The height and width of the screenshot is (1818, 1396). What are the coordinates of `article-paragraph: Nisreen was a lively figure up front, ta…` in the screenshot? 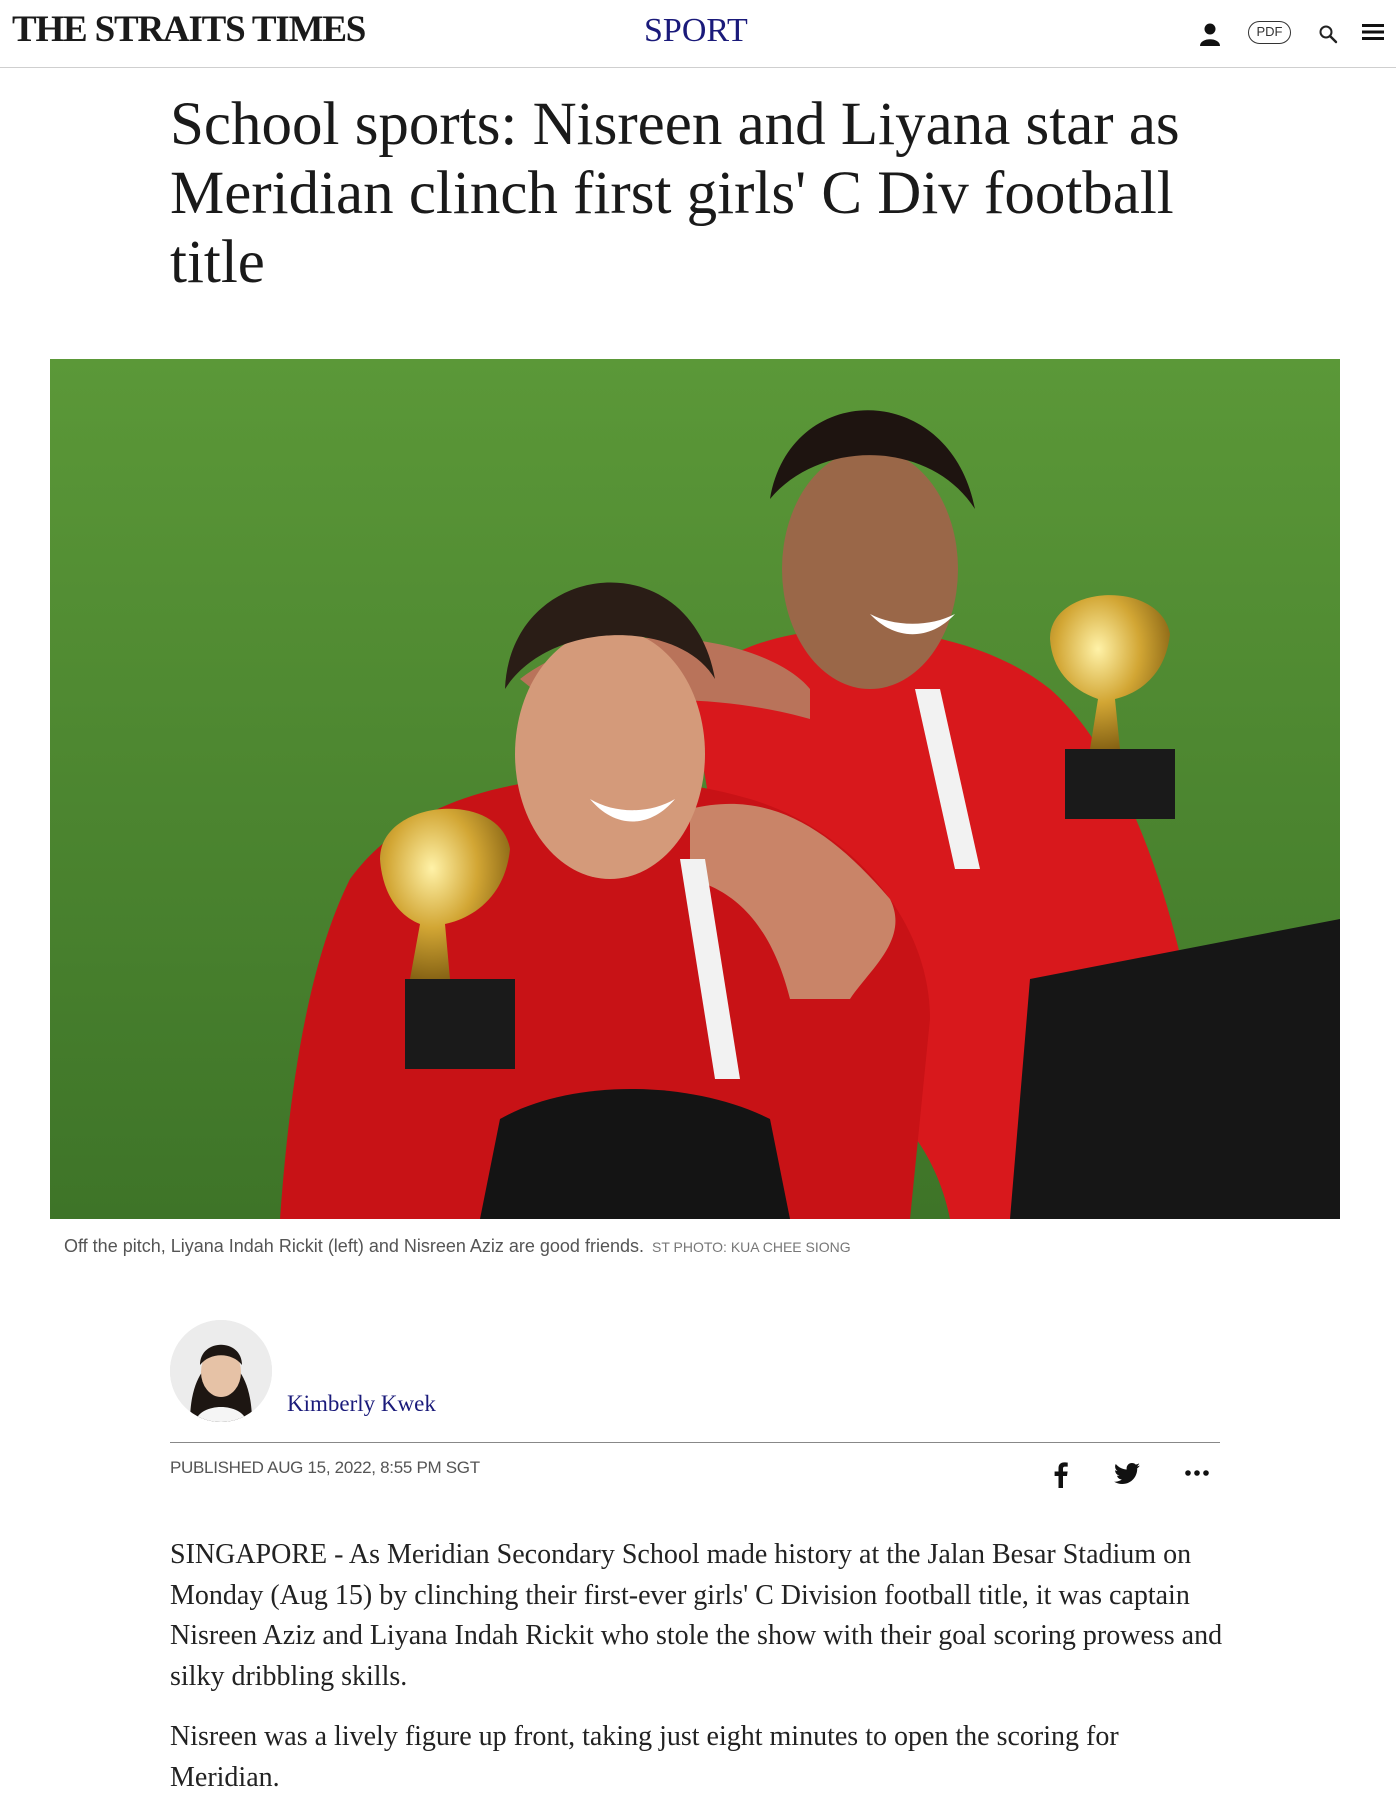 It's located at (644, 1757).